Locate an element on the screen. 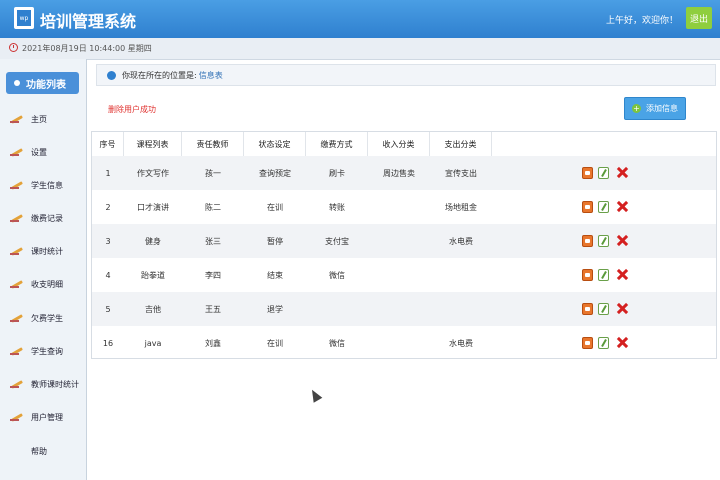 This screenshot has width=720, height=480. sidebar-item-payments: 缴费记录 is located at coordinates (43, 218).